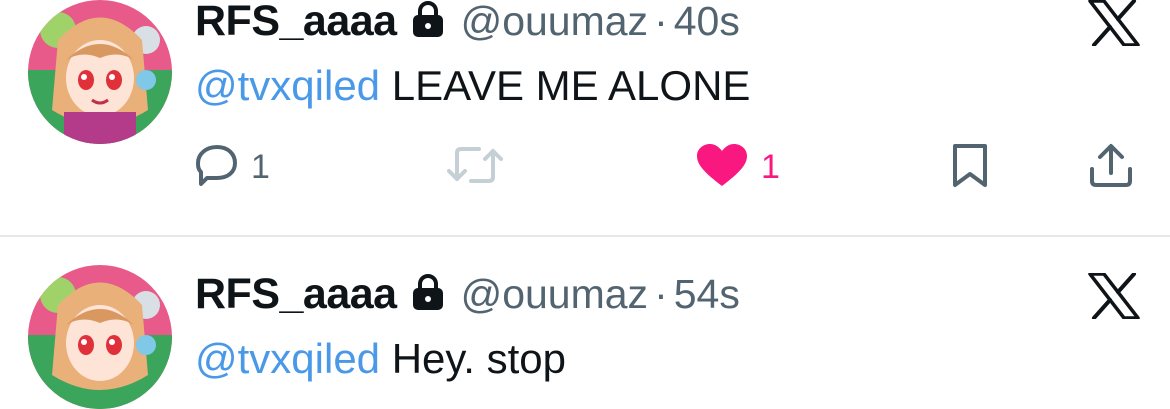 Image resolution: width=1170 pixels, height=409 pixels. I want to click on tweet-text: @tvxqiled Hey. stop, so click(380, 359).